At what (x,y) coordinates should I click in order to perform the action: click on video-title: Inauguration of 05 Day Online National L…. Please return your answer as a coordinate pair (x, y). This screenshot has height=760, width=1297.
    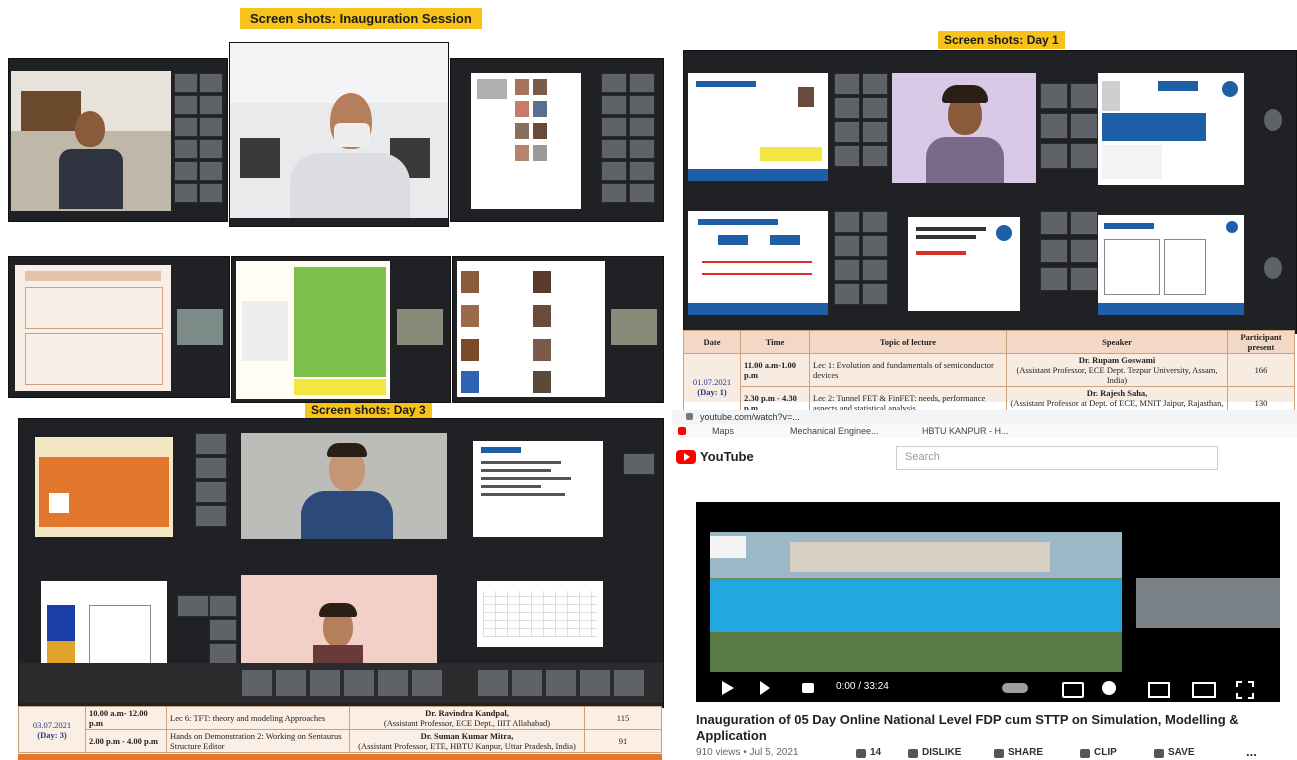
    Looking at the image, I should click on (967, 727).